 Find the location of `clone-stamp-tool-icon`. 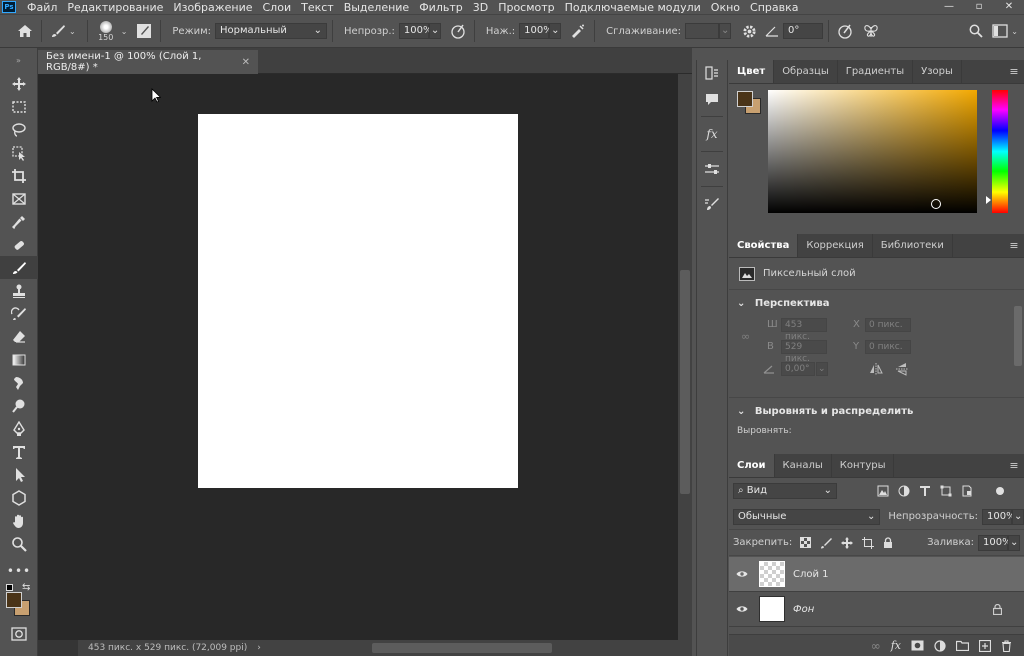

clone-stamp-tool-icon is located at coordinates (19, 290).